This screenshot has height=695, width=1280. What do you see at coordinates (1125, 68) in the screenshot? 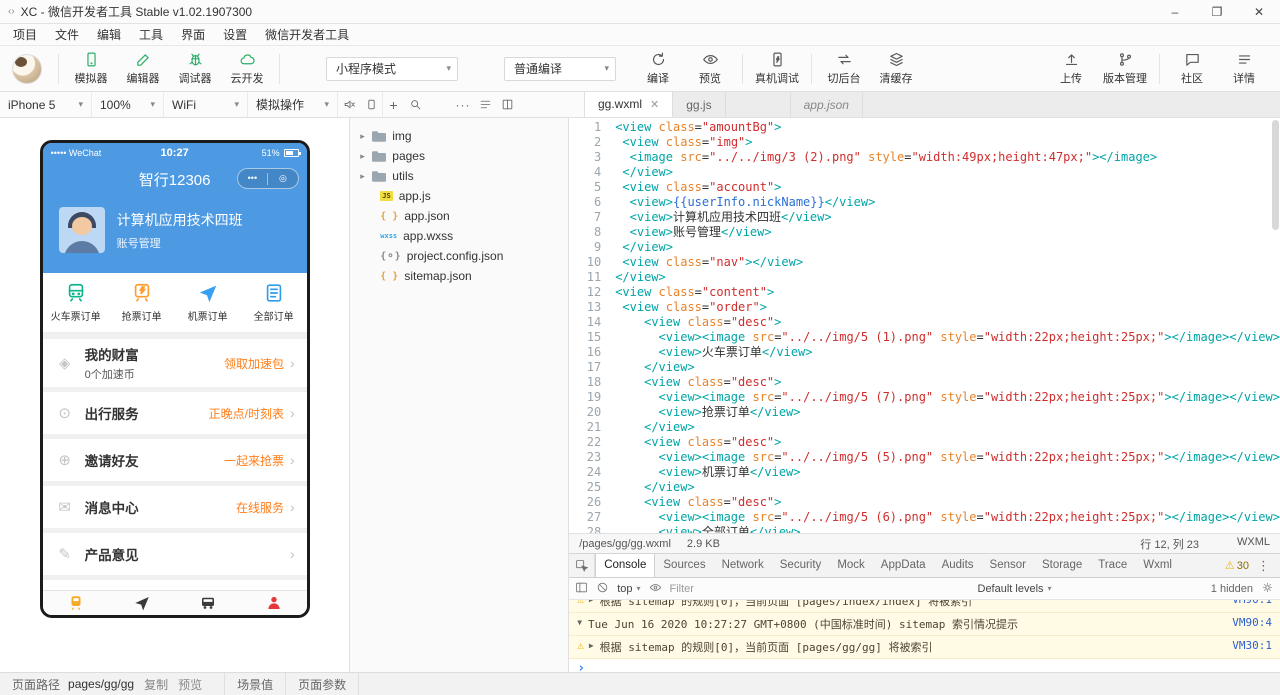
I see `version-button: 版本管理` at bounding box center [1125, 68].